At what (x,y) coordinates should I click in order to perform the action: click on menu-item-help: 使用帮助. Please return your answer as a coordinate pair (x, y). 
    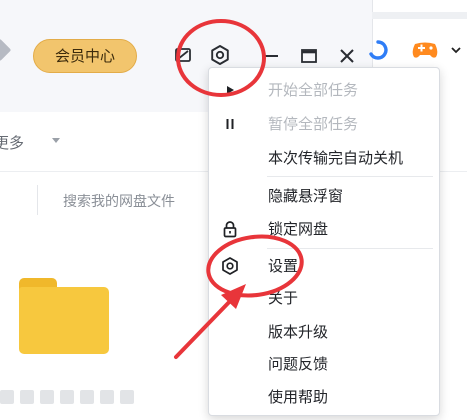
    Looking at the image, I should click on (324, 397).